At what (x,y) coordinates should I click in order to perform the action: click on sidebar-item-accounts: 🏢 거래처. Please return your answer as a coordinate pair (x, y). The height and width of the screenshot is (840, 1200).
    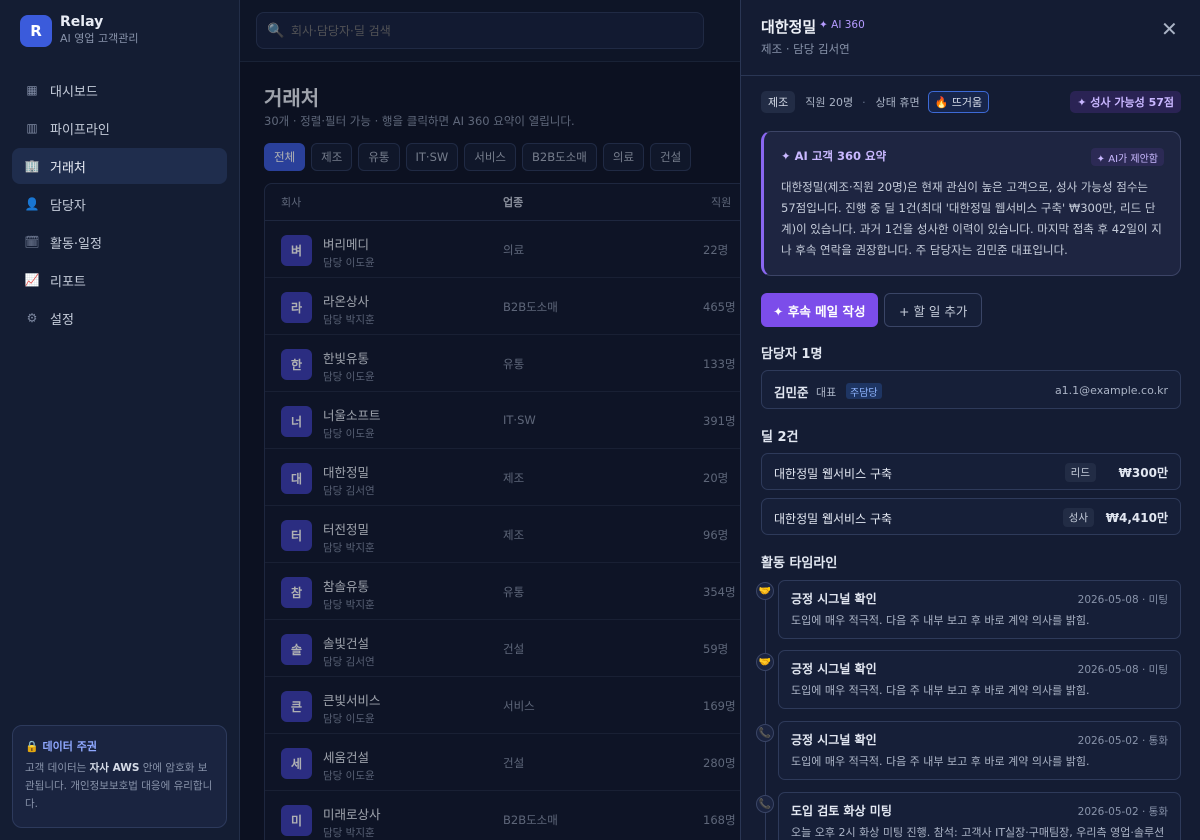
    Looking at the image, I should click on (119, 166).